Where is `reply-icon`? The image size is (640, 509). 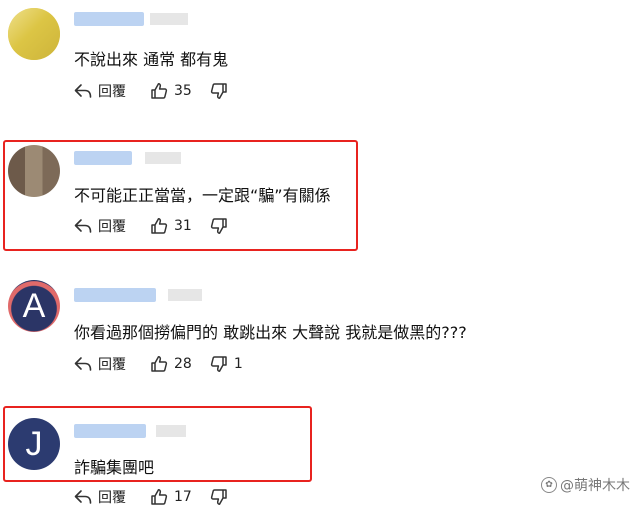
reply-icon is located at coordinates (83, 497).